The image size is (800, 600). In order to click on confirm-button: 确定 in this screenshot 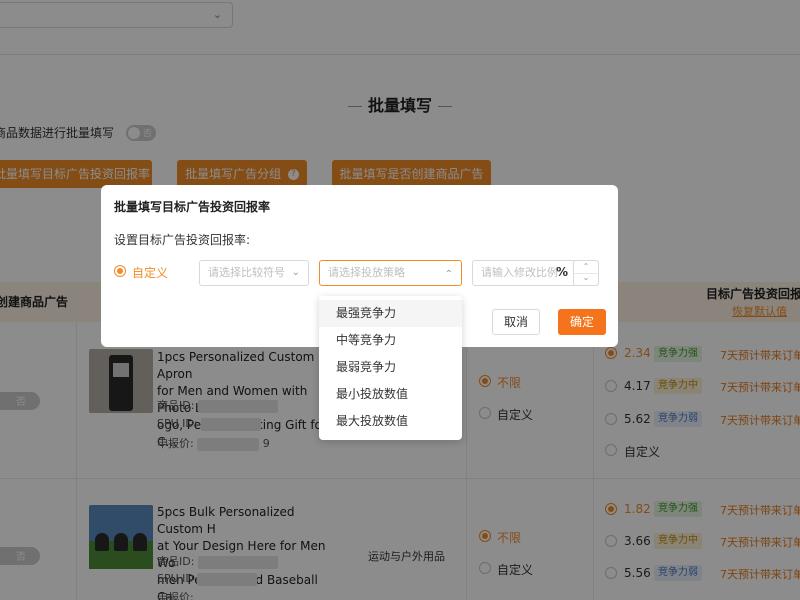, I will do `click(582, 322)`.